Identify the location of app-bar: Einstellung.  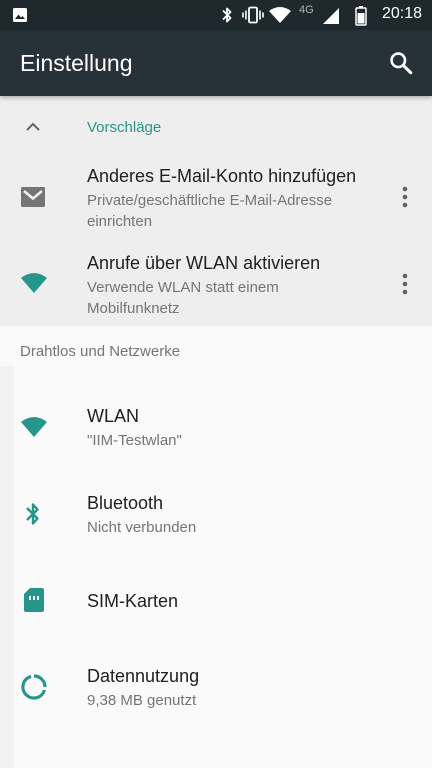
(216, 63).